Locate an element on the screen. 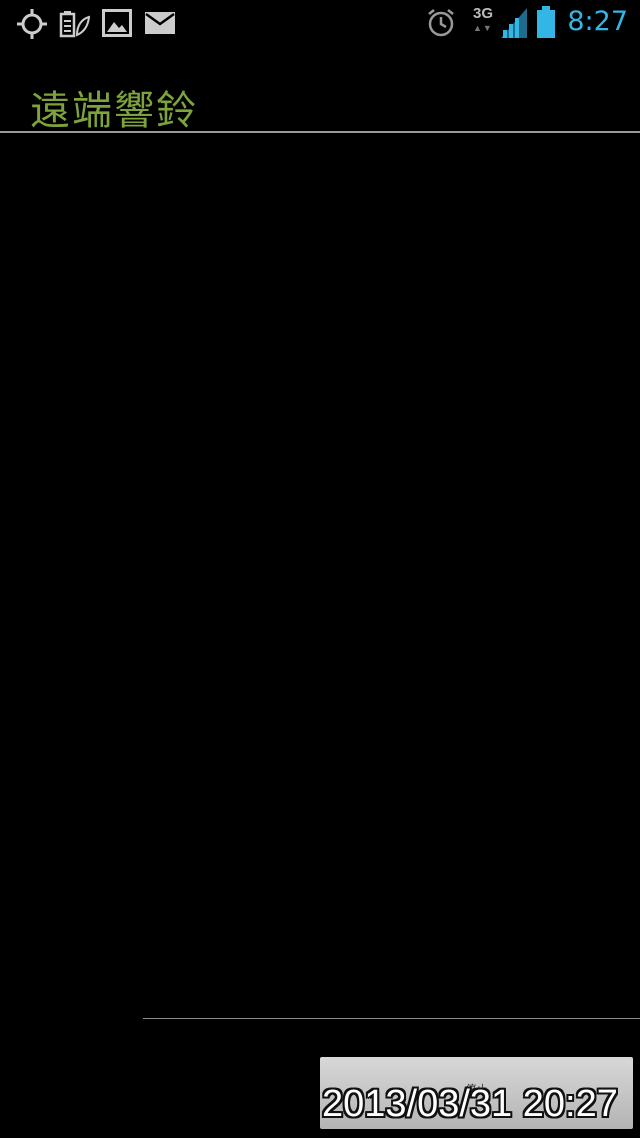 This screenshot has height=1138, width=640. gps-icon is located at coordinates (32, 26).